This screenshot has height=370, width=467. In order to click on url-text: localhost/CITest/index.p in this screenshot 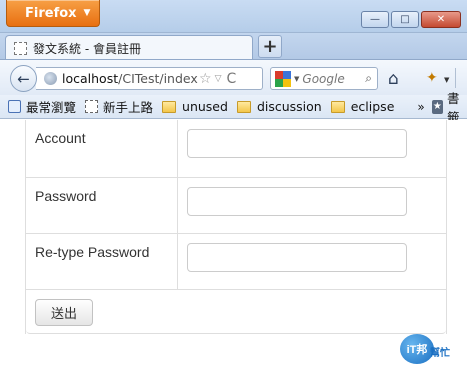, I will do `click(130, 78)`.